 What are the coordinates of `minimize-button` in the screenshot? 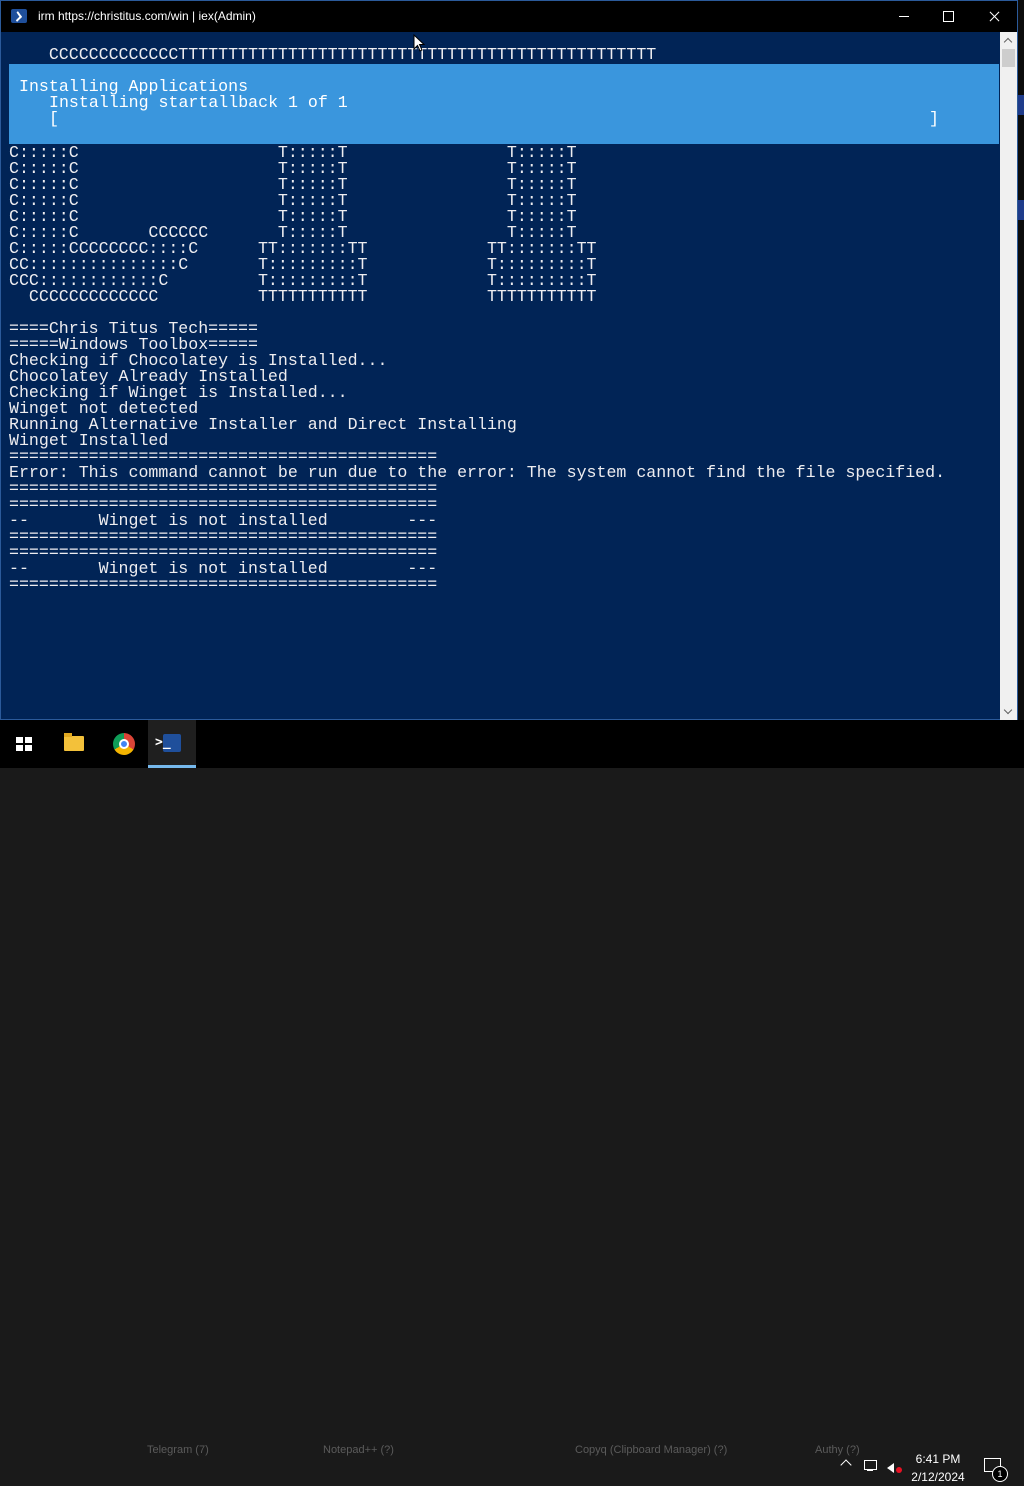 It's located at (904, 16).